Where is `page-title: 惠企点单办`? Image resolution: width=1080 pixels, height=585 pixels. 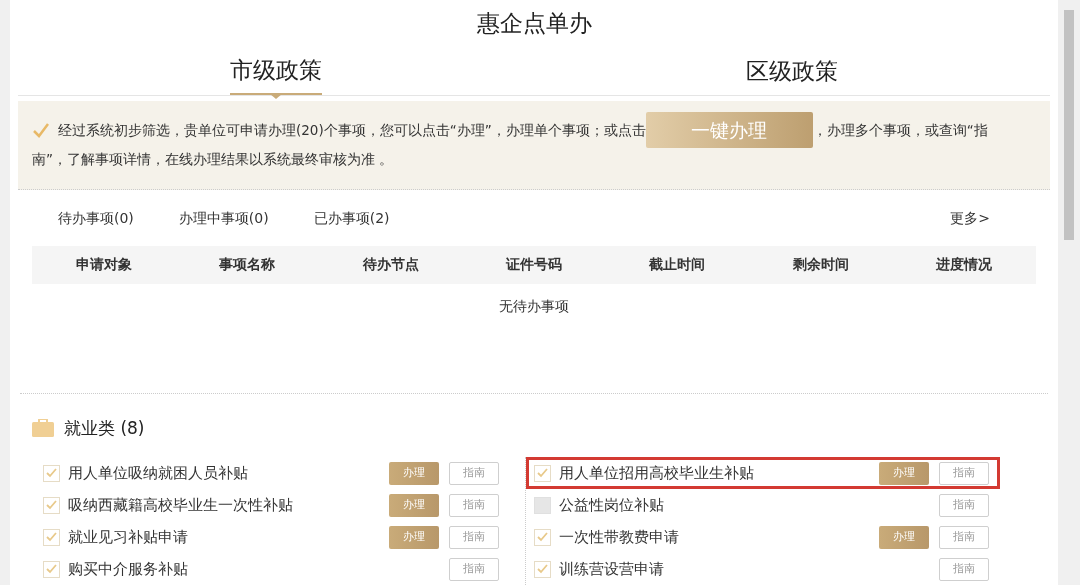 page-title: 惠企点单办 is located at coordinates (534, 23).